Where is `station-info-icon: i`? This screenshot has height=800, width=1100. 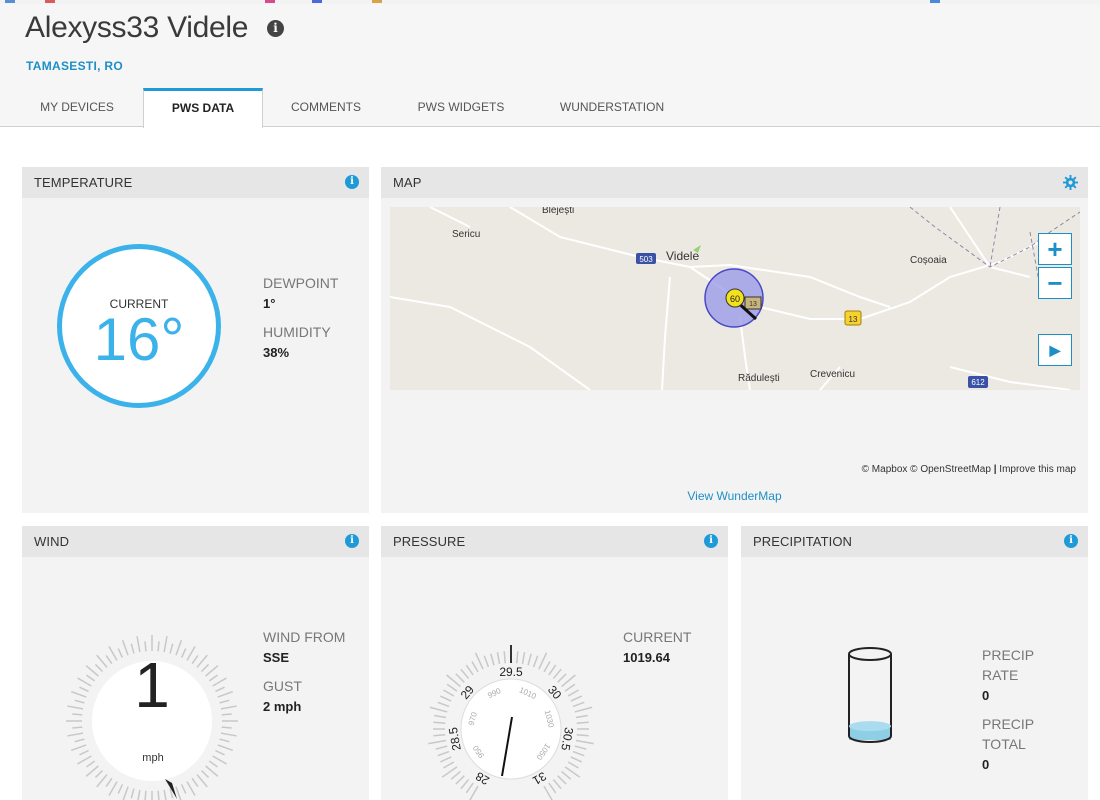 station-info-icon: i is located at coordinates (275, 28).